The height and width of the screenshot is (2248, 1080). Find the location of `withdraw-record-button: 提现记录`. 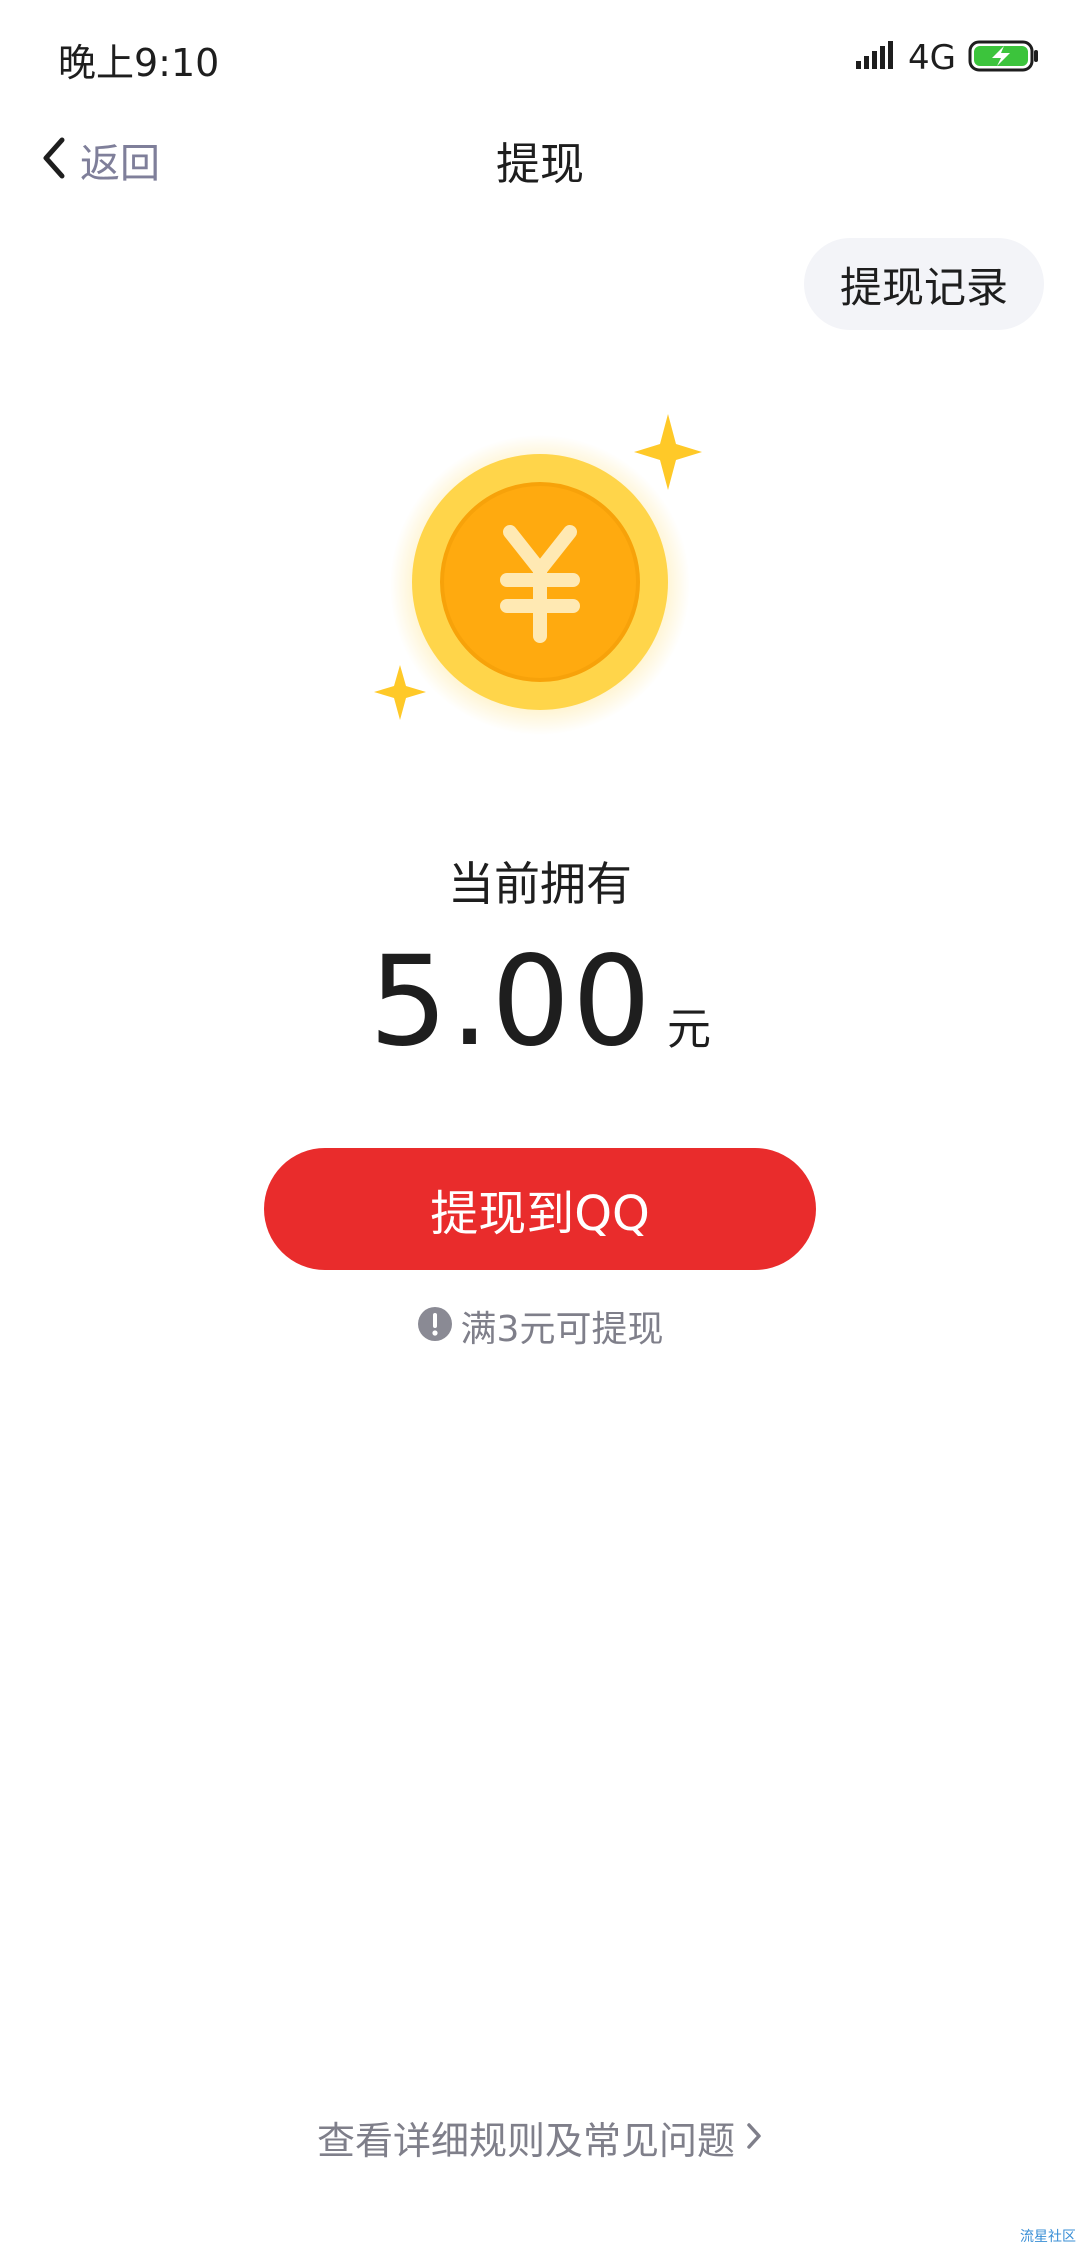

withdraw-record-button: 提现记录 is located at coordinates (924, 284).